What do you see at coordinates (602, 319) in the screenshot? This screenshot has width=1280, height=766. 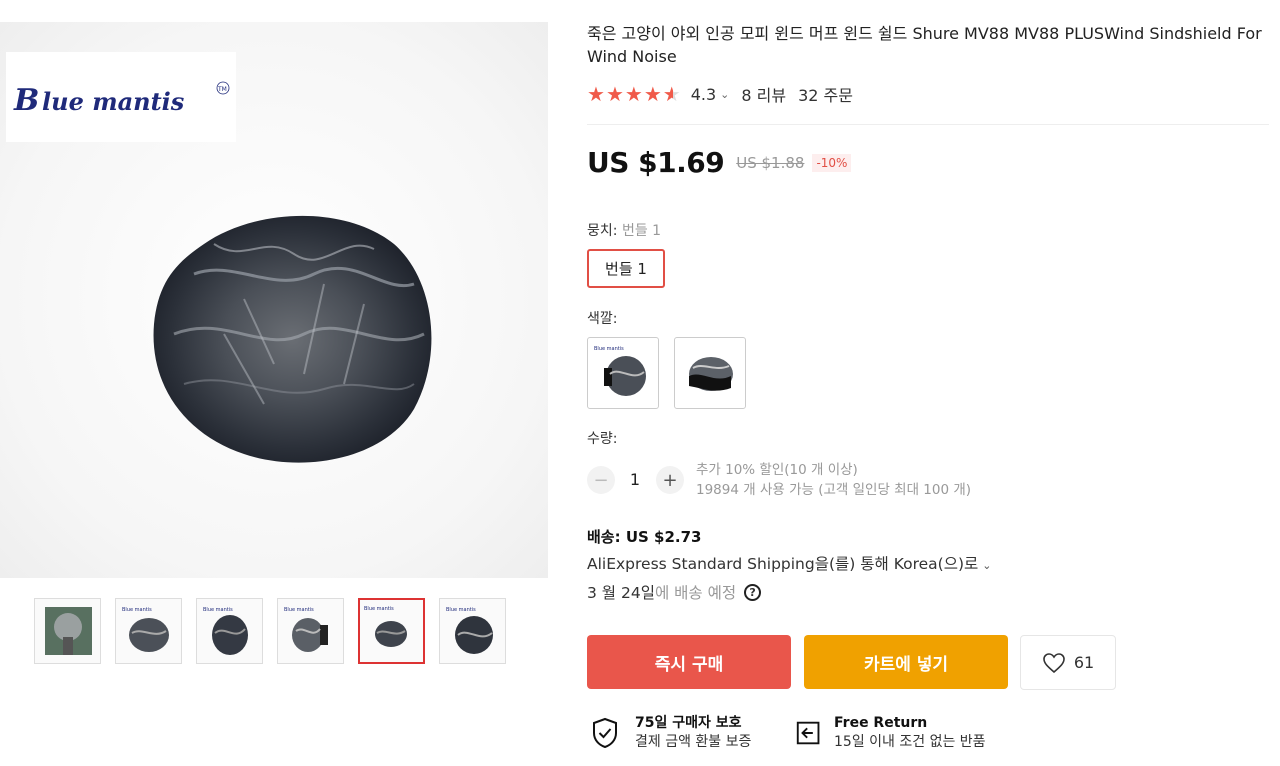 I see `color-label: 색깔:` at bounding box center [602, 319].